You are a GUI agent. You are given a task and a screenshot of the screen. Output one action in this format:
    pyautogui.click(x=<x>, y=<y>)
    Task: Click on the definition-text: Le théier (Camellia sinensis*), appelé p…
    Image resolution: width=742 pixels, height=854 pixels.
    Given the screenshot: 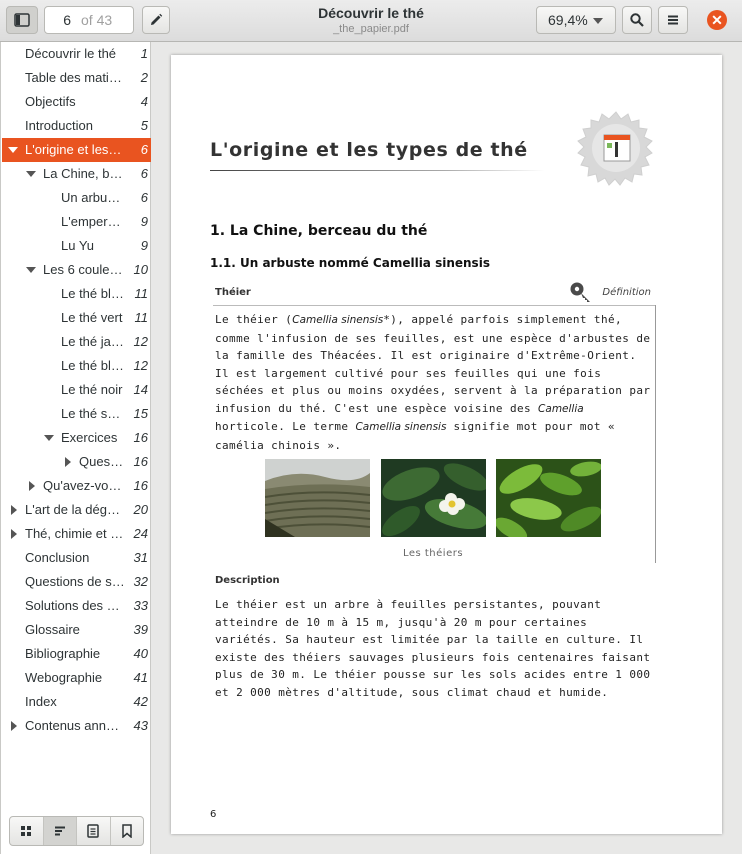 What is the action you would take?
    pyautogui.click(x=433, y=382)
    